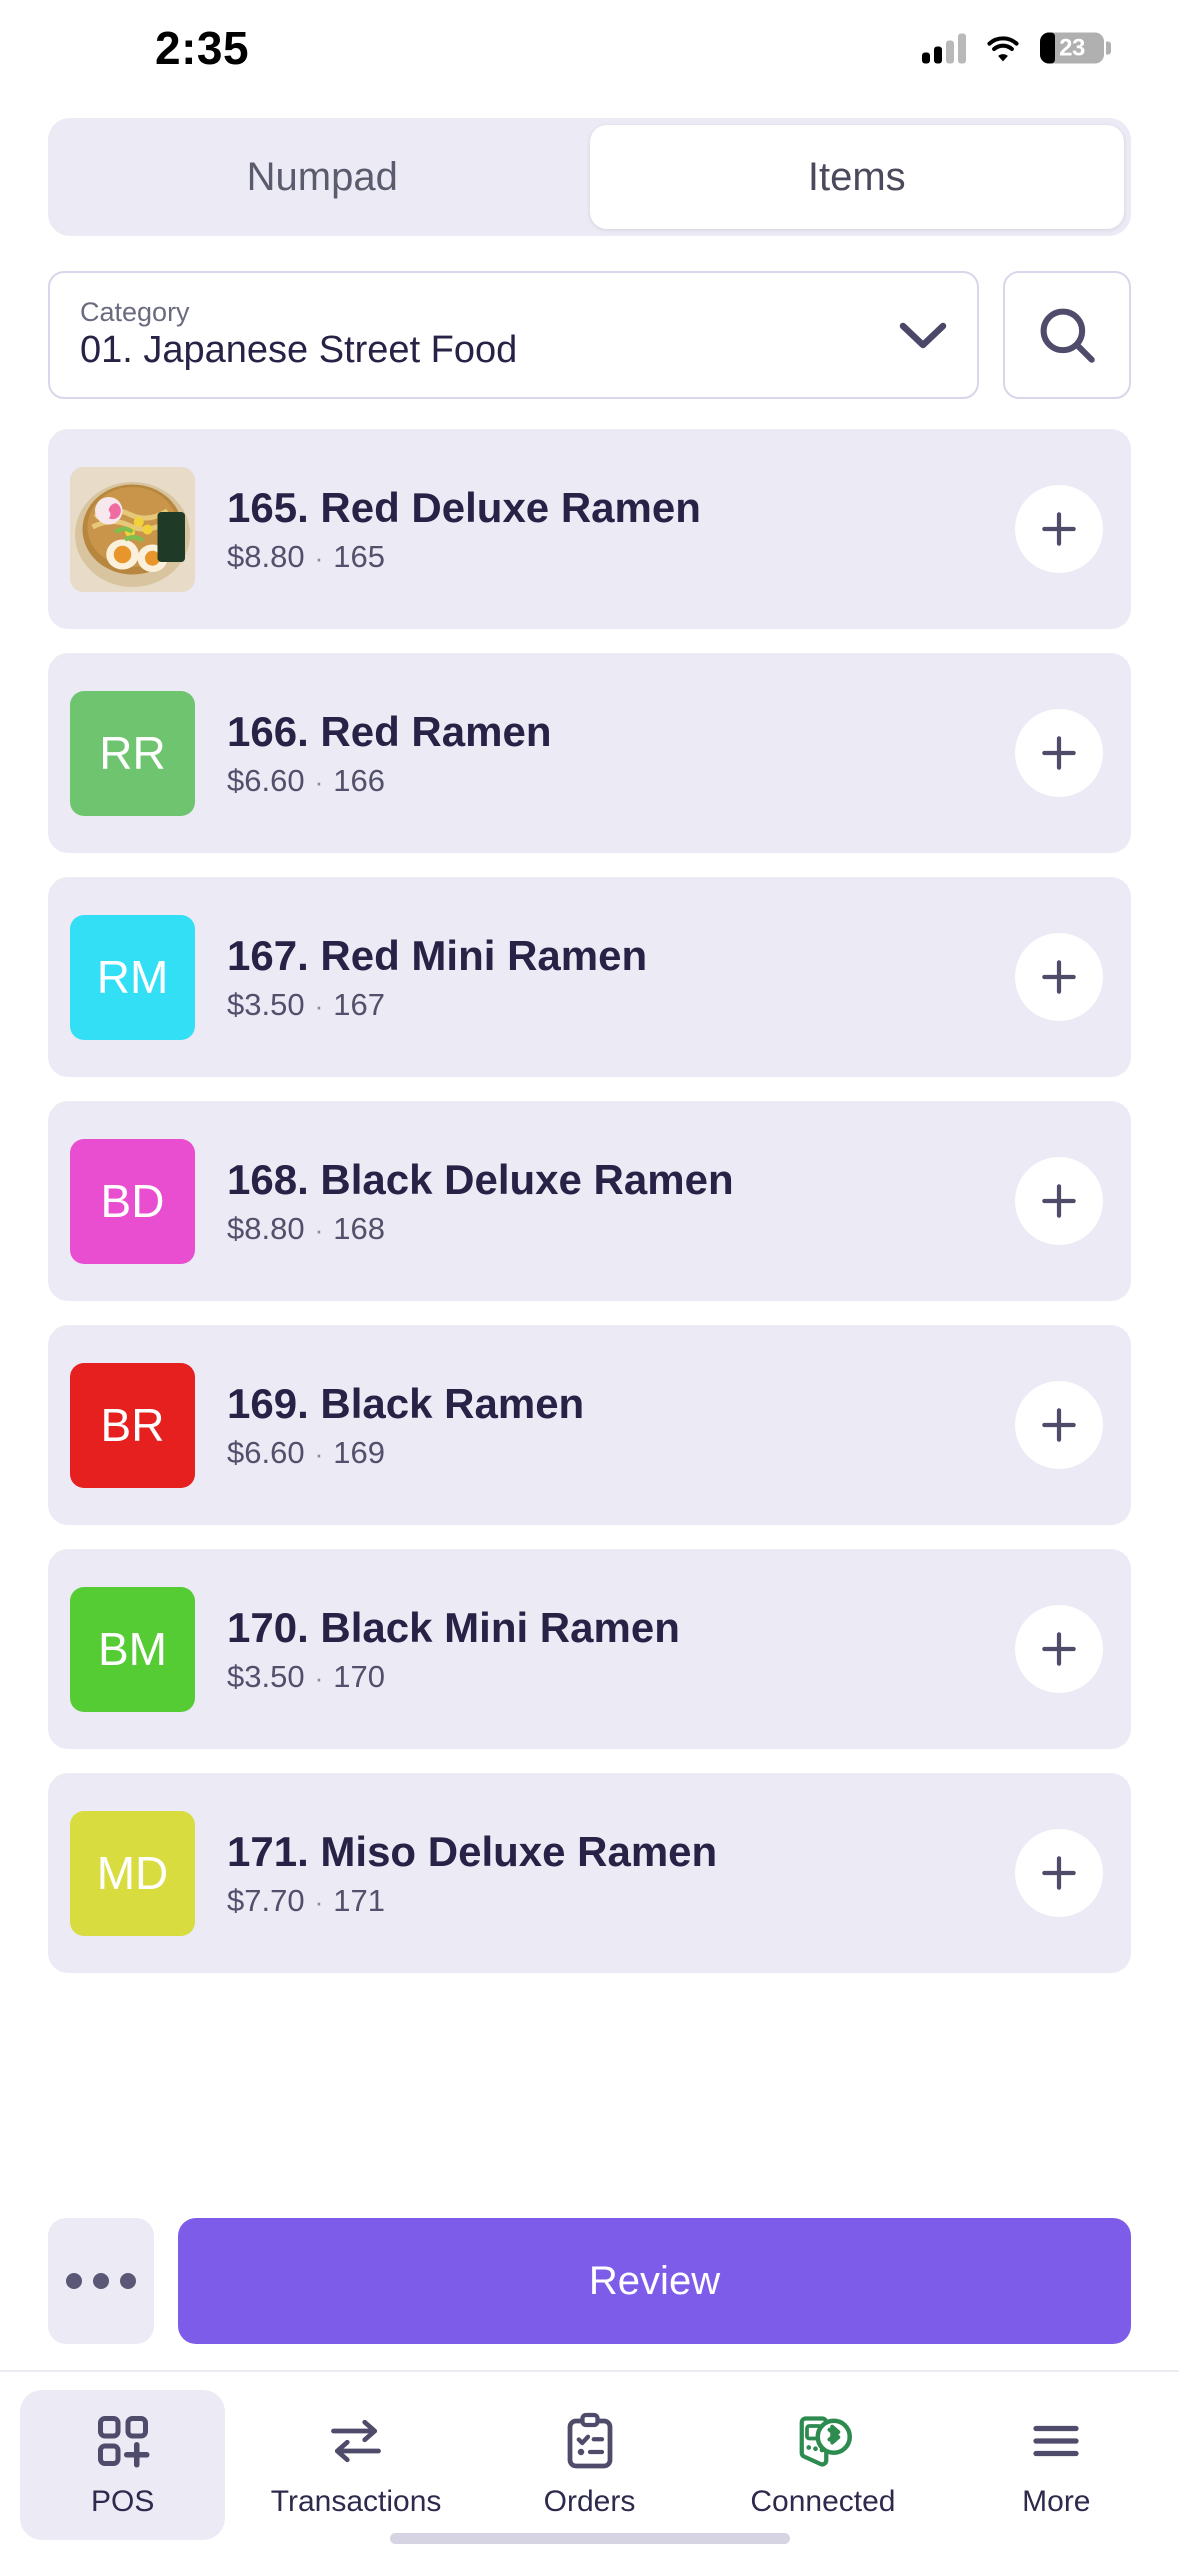 The width and height of the screenshot is (1179, 2556). What do you see at coordinates (356, 2441) in the screenshot?
I see `transfer-arrows-icon` at bounding box center [356, 2441].